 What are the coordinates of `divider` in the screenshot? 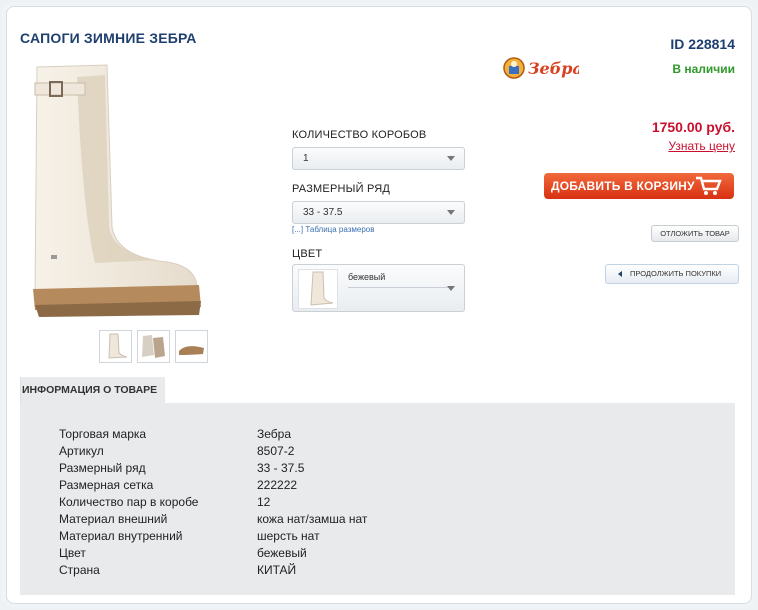 It's located at (401, 287).